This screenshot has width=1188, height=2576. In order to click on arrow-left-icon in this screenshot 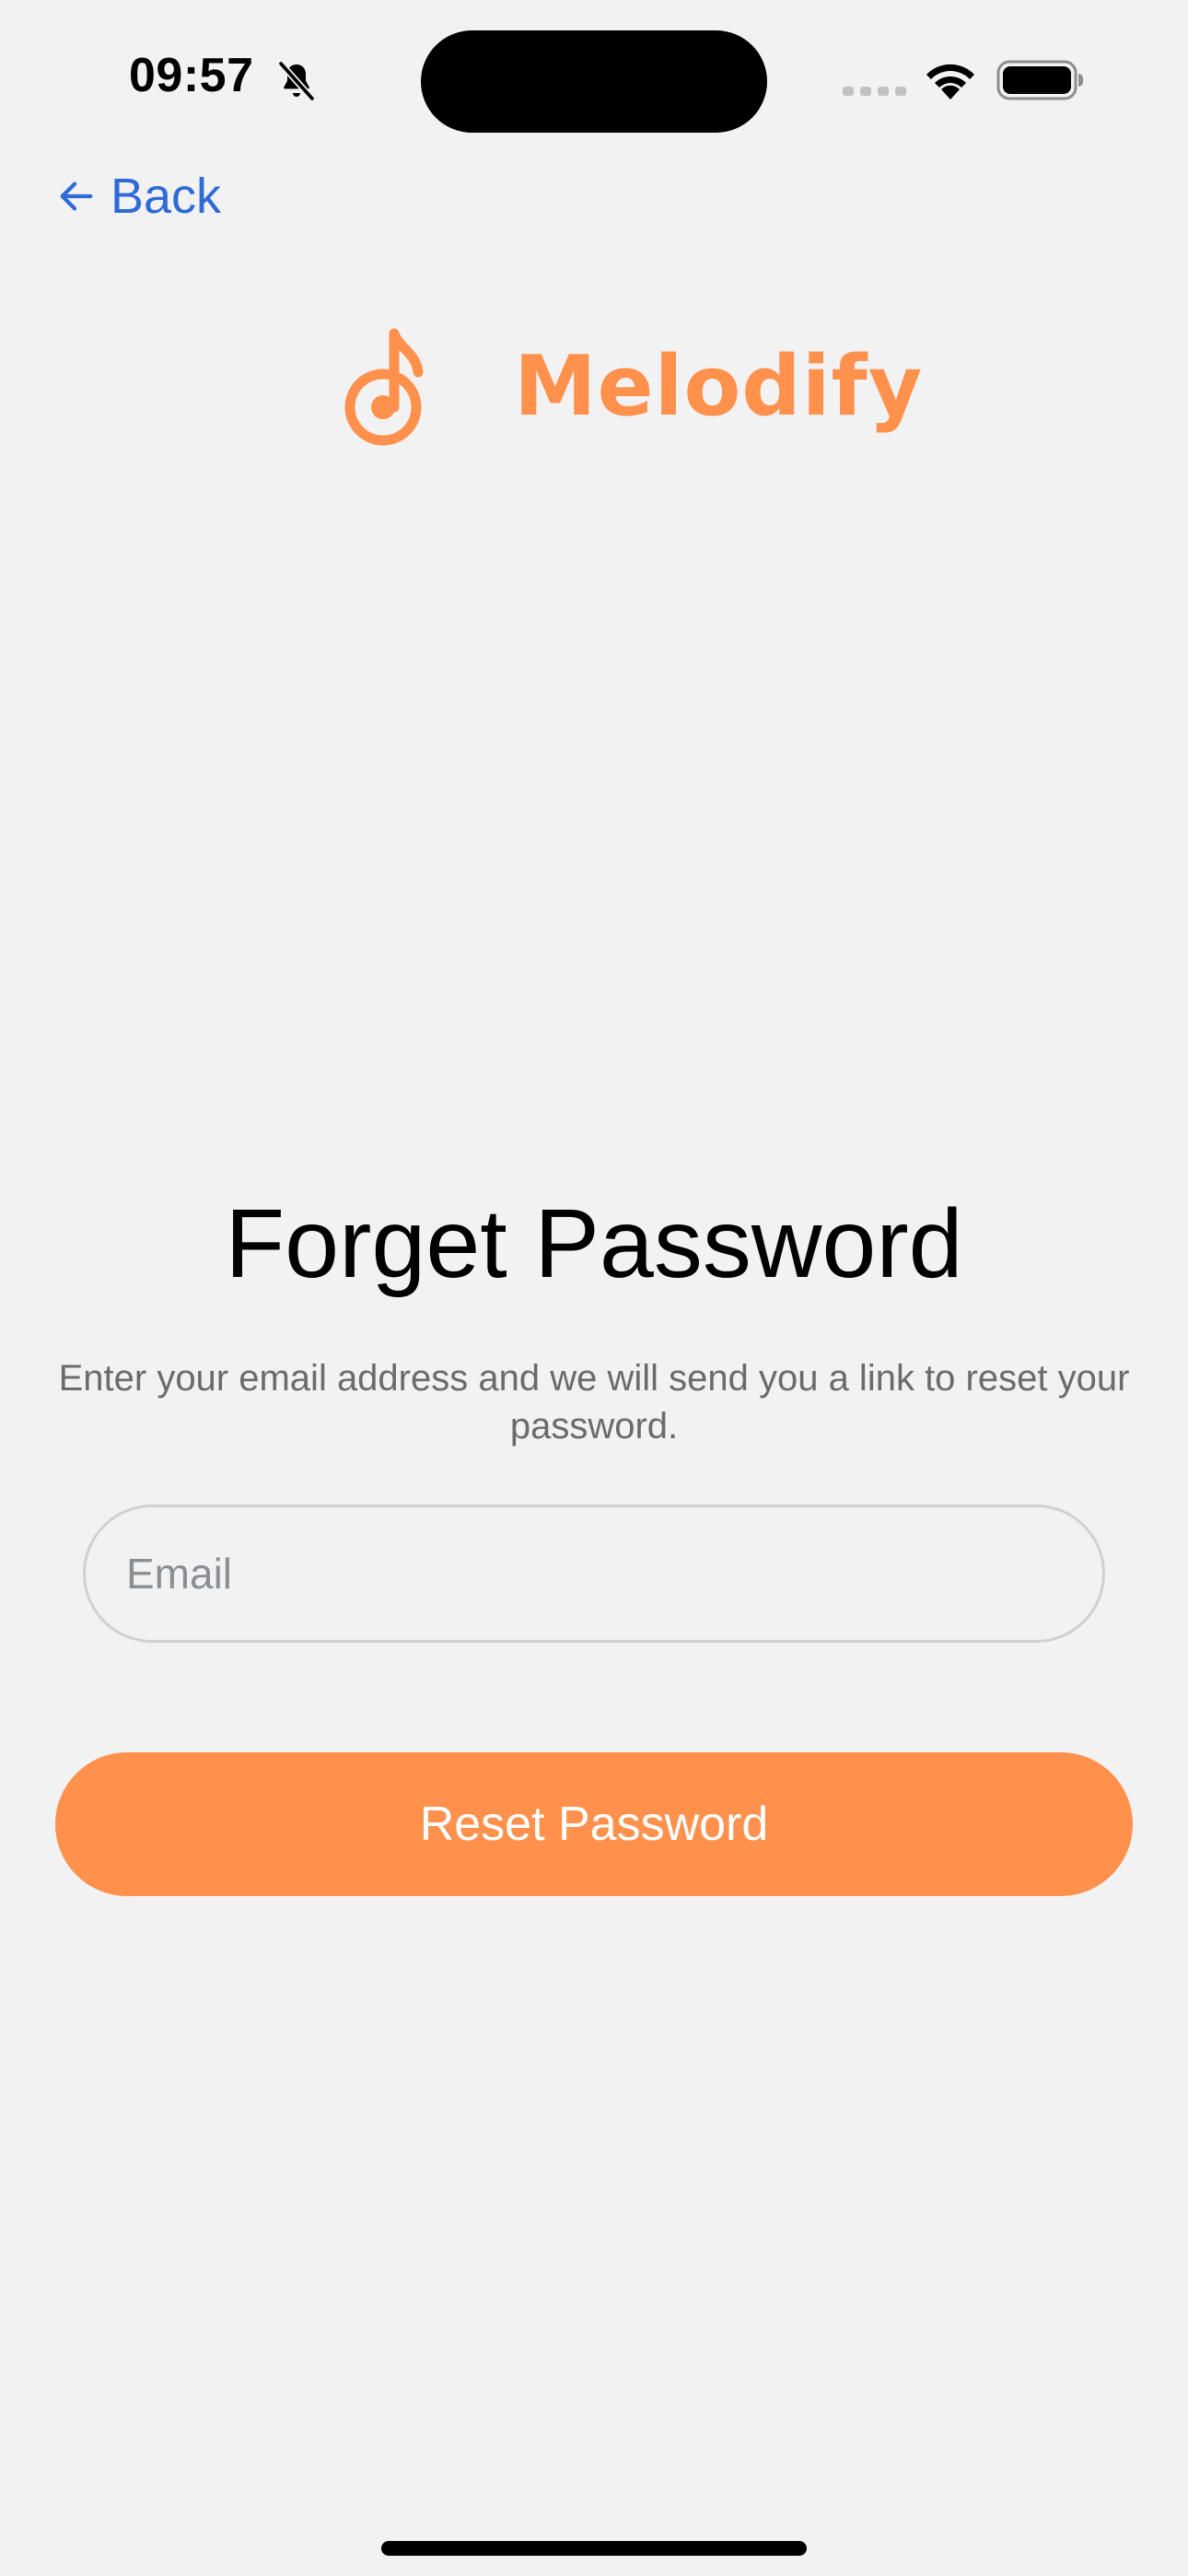, I will do `click(76, 196)`.